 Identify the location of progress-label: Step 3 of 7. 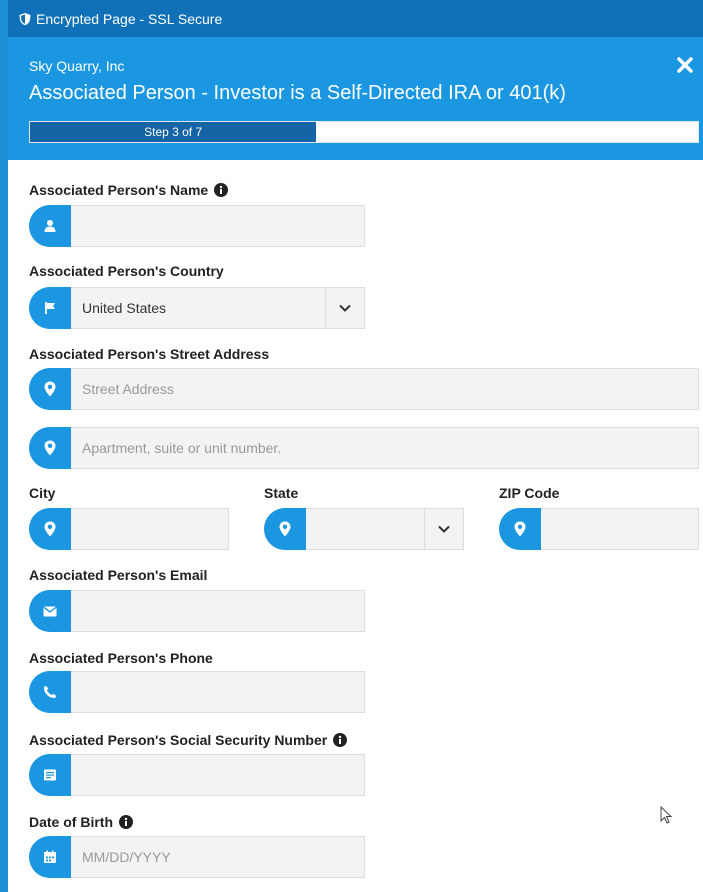
(173, 132).